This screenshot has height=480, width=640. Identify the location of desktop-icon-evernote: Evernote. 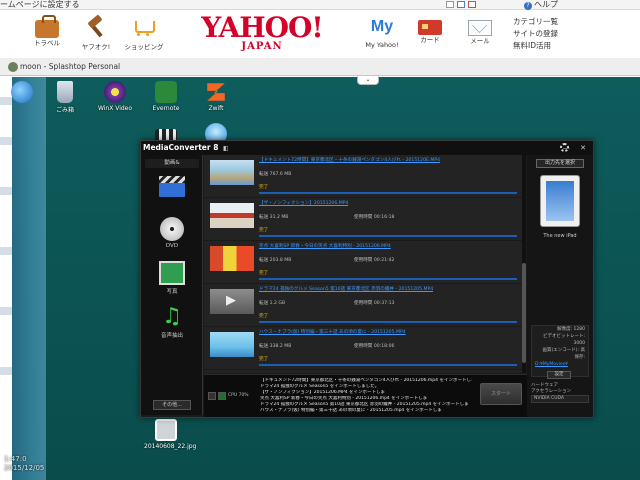
(166, 96).